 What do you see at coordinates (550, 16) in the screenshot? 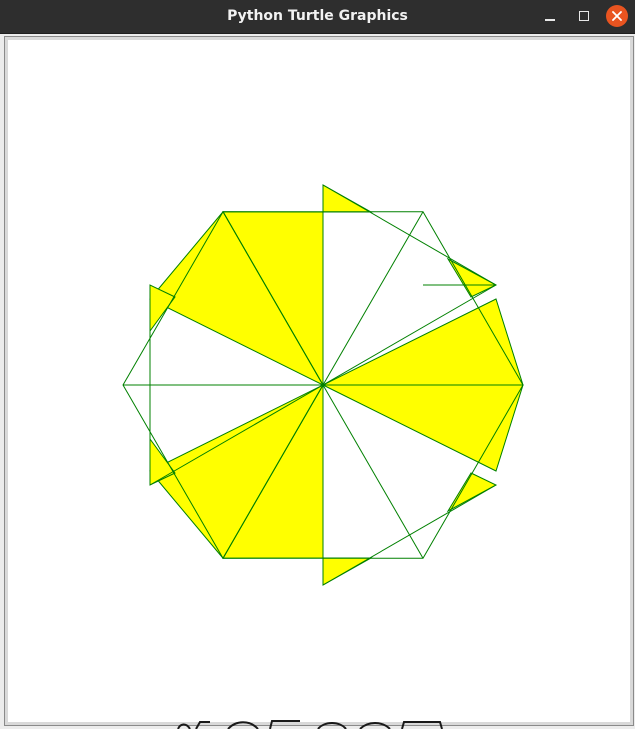
I see `minimize-button` at bounding box center [550, 16].